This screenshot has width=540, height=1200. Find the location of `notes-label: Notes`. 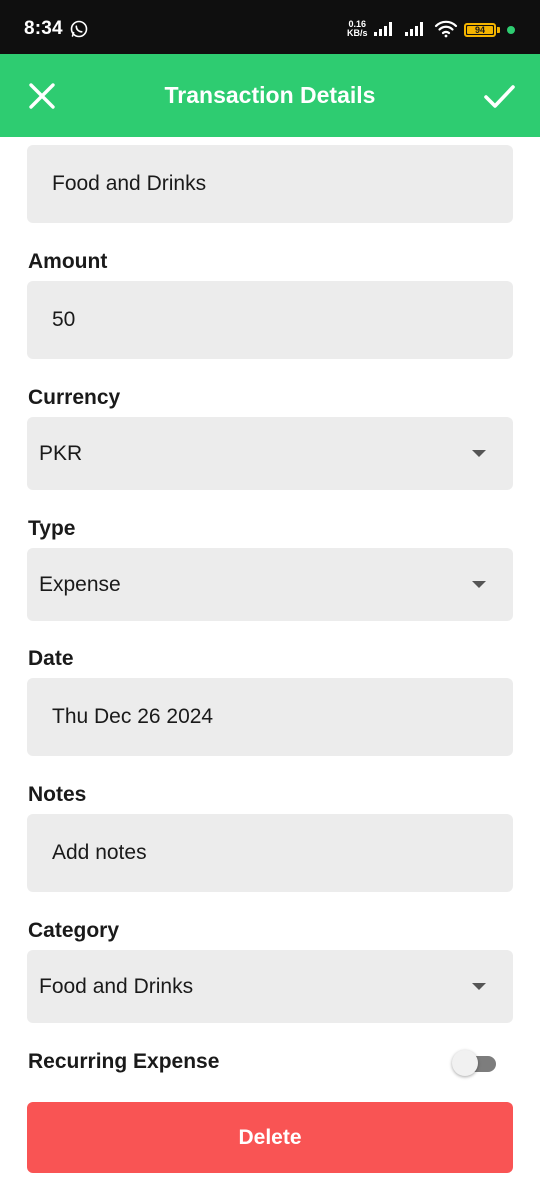

notes-label: Notes is located at coordinates (57, 794).